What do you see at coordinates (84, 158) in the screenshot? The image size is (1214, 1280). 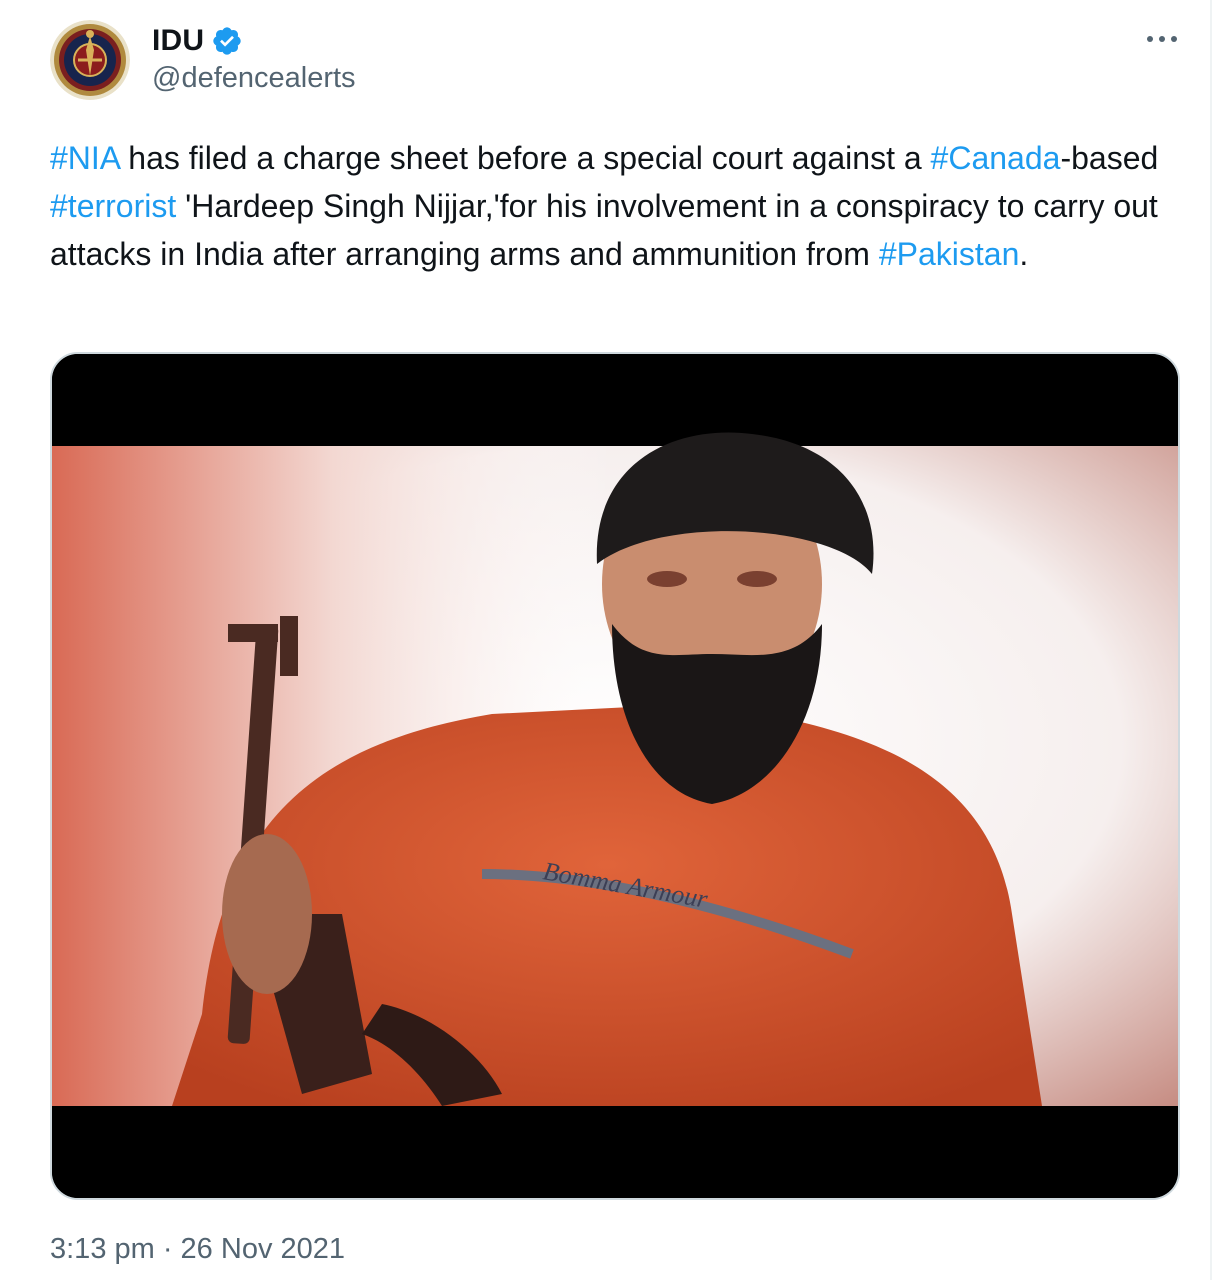 I see `hashtag-link: #NIA` at bounding box center [84, 158].